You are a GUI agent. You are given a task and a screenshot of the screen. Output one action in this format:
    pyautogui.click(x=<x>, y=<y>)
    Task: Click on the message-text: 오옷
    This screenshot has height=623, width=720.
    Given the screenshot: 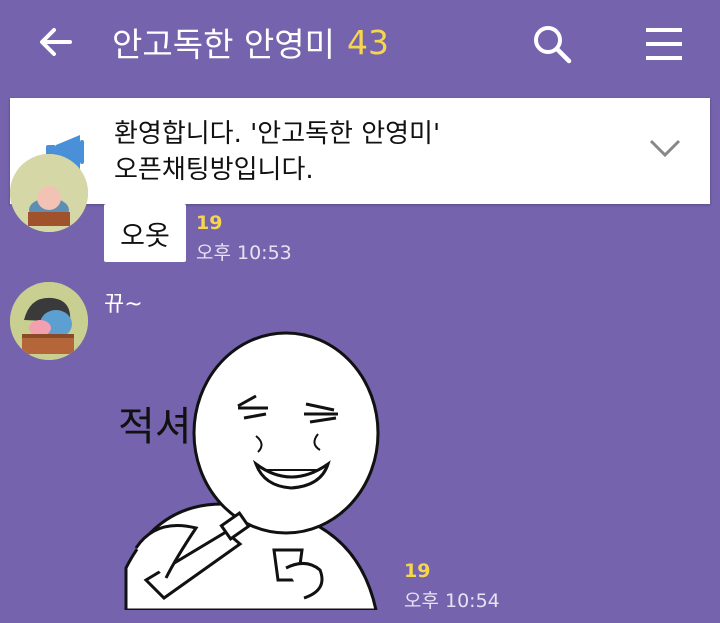 What is the action you would take?
    pyautogui.click(x=145, y=236)
    